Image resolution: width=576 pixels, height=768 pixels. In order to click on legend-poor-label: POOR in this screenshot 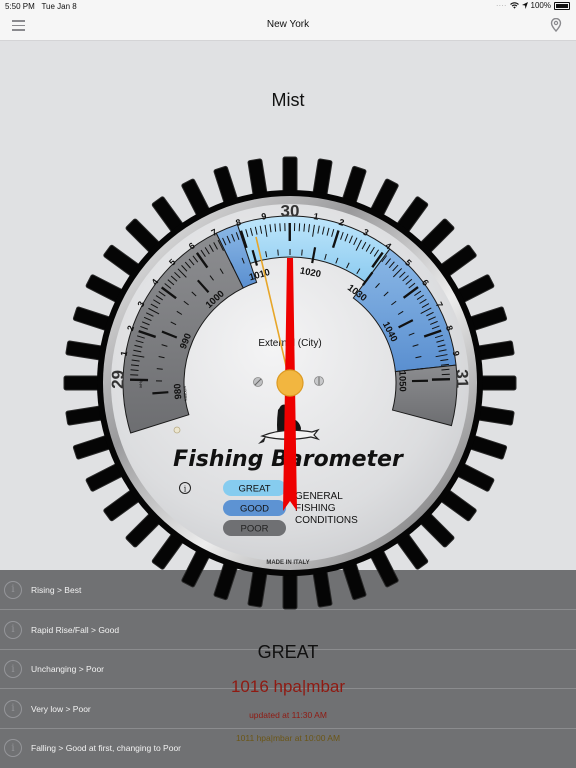, I will do `click(255, 529)`.